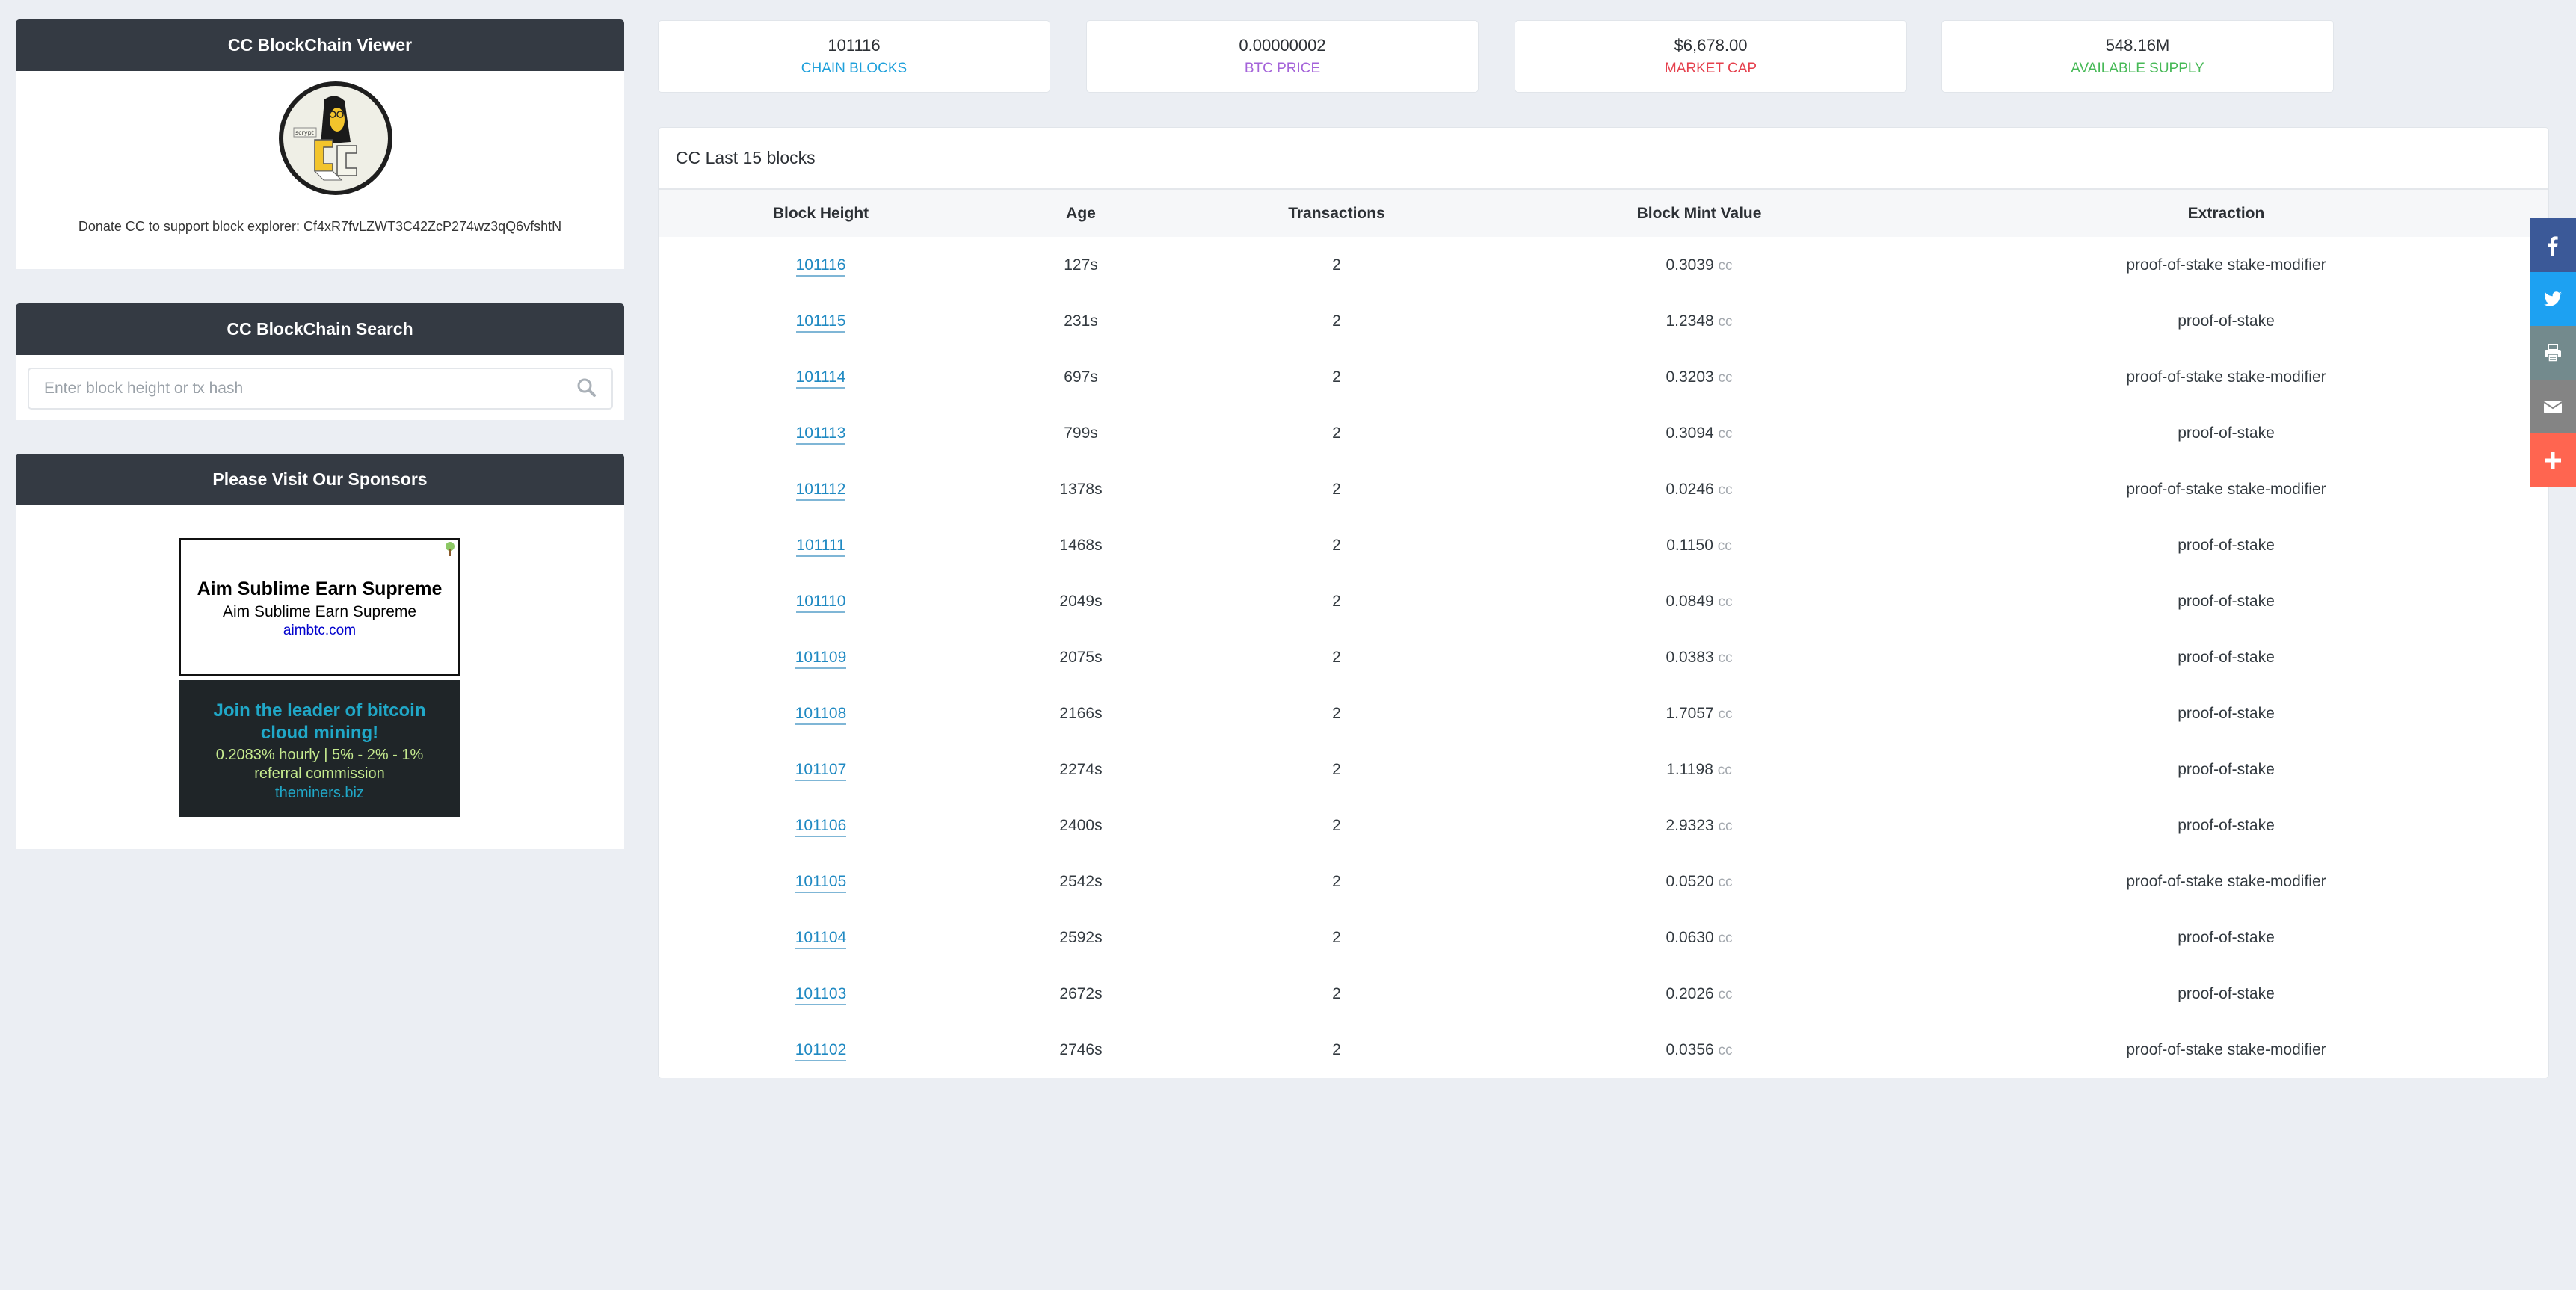 This screenshot has width=2576, height=1290. I want to click on age-cell: 2274s, so click(1081, 769).